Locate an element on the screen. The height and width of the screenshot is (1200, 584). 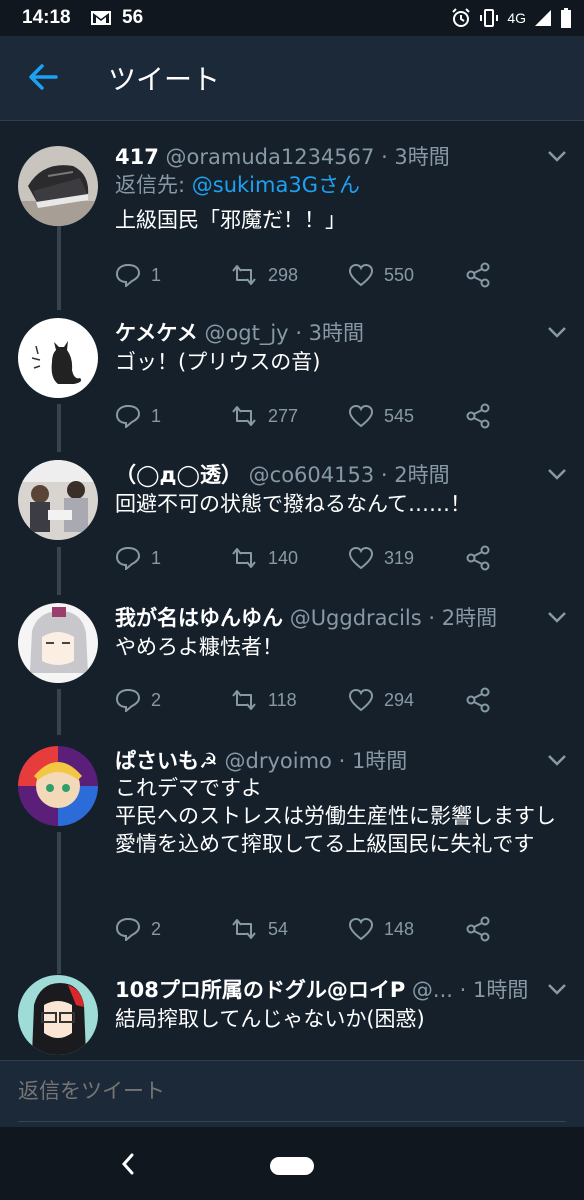
retweet-button: 298 is located at coordinates (264, 275).